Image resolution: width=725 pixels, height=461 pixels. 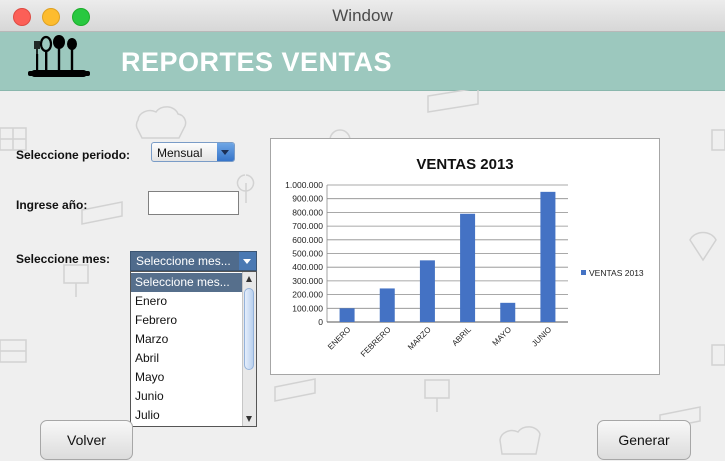 What do you see at coordinates (644, 440) in the screenshot?
I see `generate-button: Generar` at bounding box center [644, 440].